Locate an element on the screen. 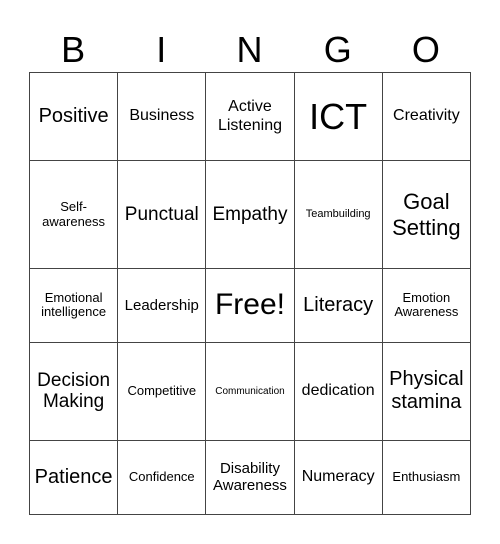 The height and width of the screenshot is (544, 500). bingo-cell: Goal Setting is located at coordinates (426, 214).